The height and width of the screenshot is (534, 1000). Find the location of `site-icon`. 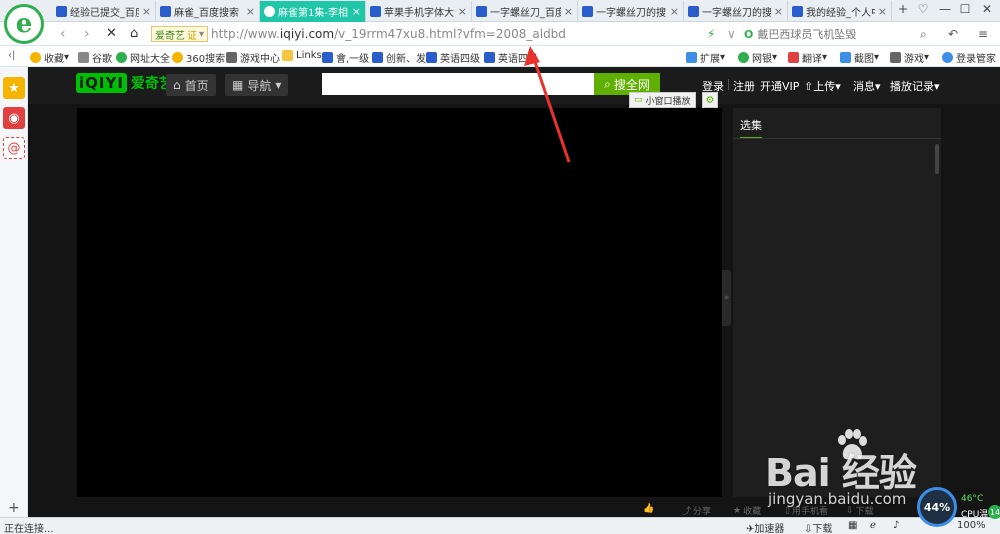

site-icon is located at coordinates (121, 57).